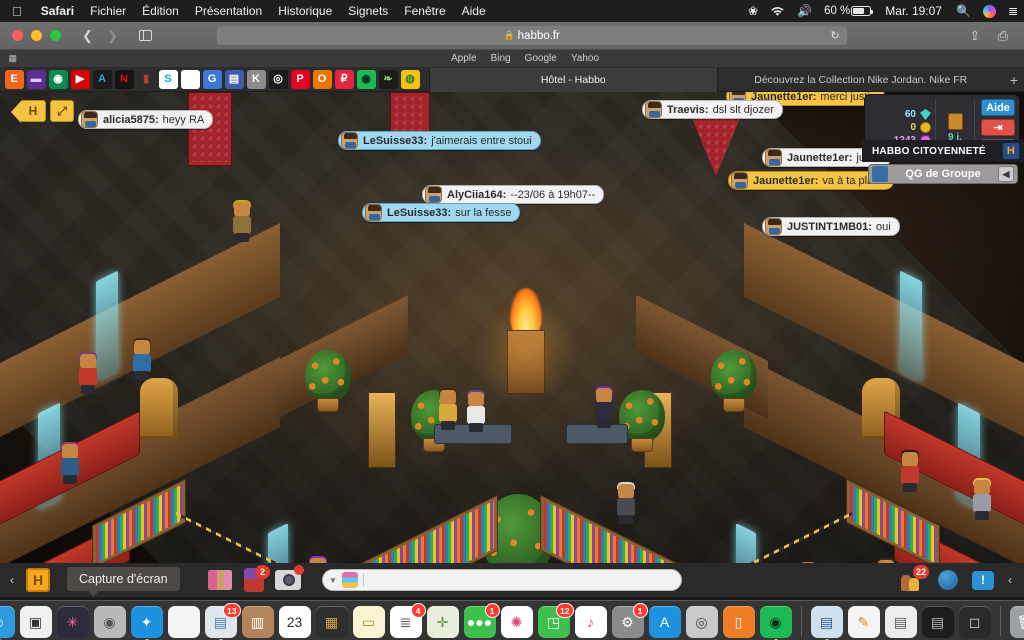 The width and height of the screenshot is (1024, 640). I want to click on numbers-icon: ▦, so click(331, 622).